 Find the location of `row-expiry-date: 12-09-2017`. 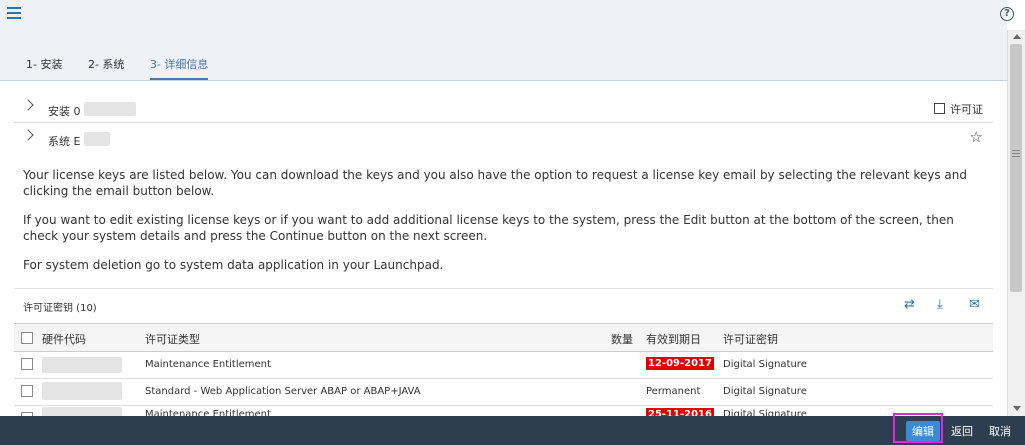

row-expiry-date: 12-09-2017 is located at coordinates (680, 363).